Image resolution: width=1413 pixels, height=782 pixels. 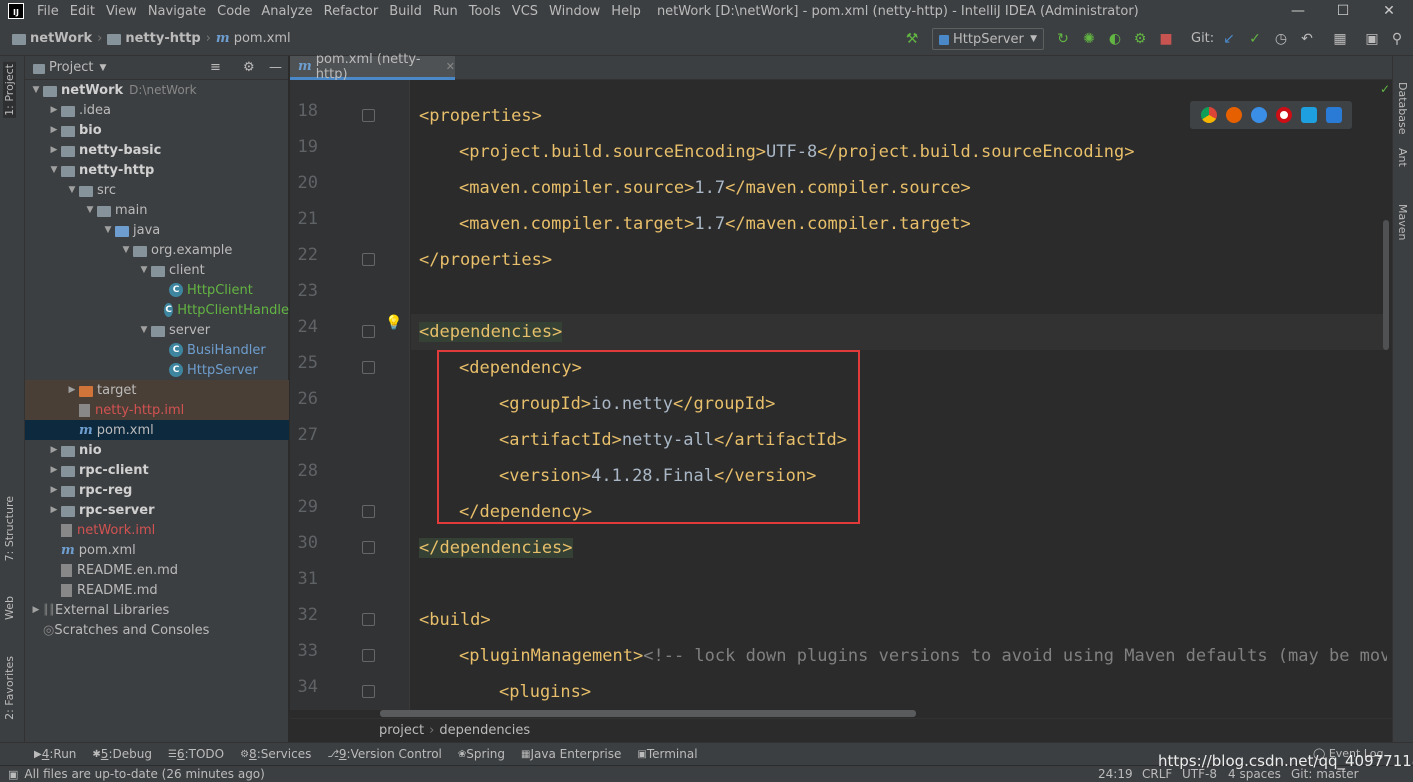 What do you see at coordinates (157, 190) in the screenshot?
I see `tree-item: ▼ src` at bounding box center [157, 190].